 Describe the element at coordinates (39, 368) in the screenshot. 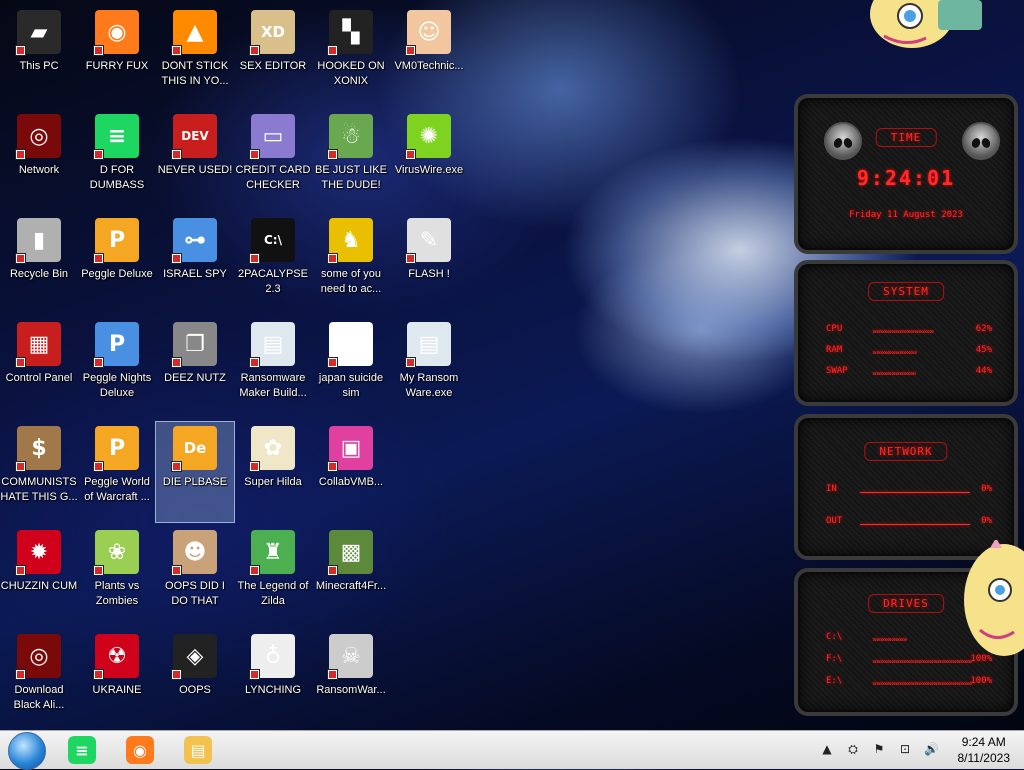

I see `desktop-icon: ▦ Control Panel` at that location.